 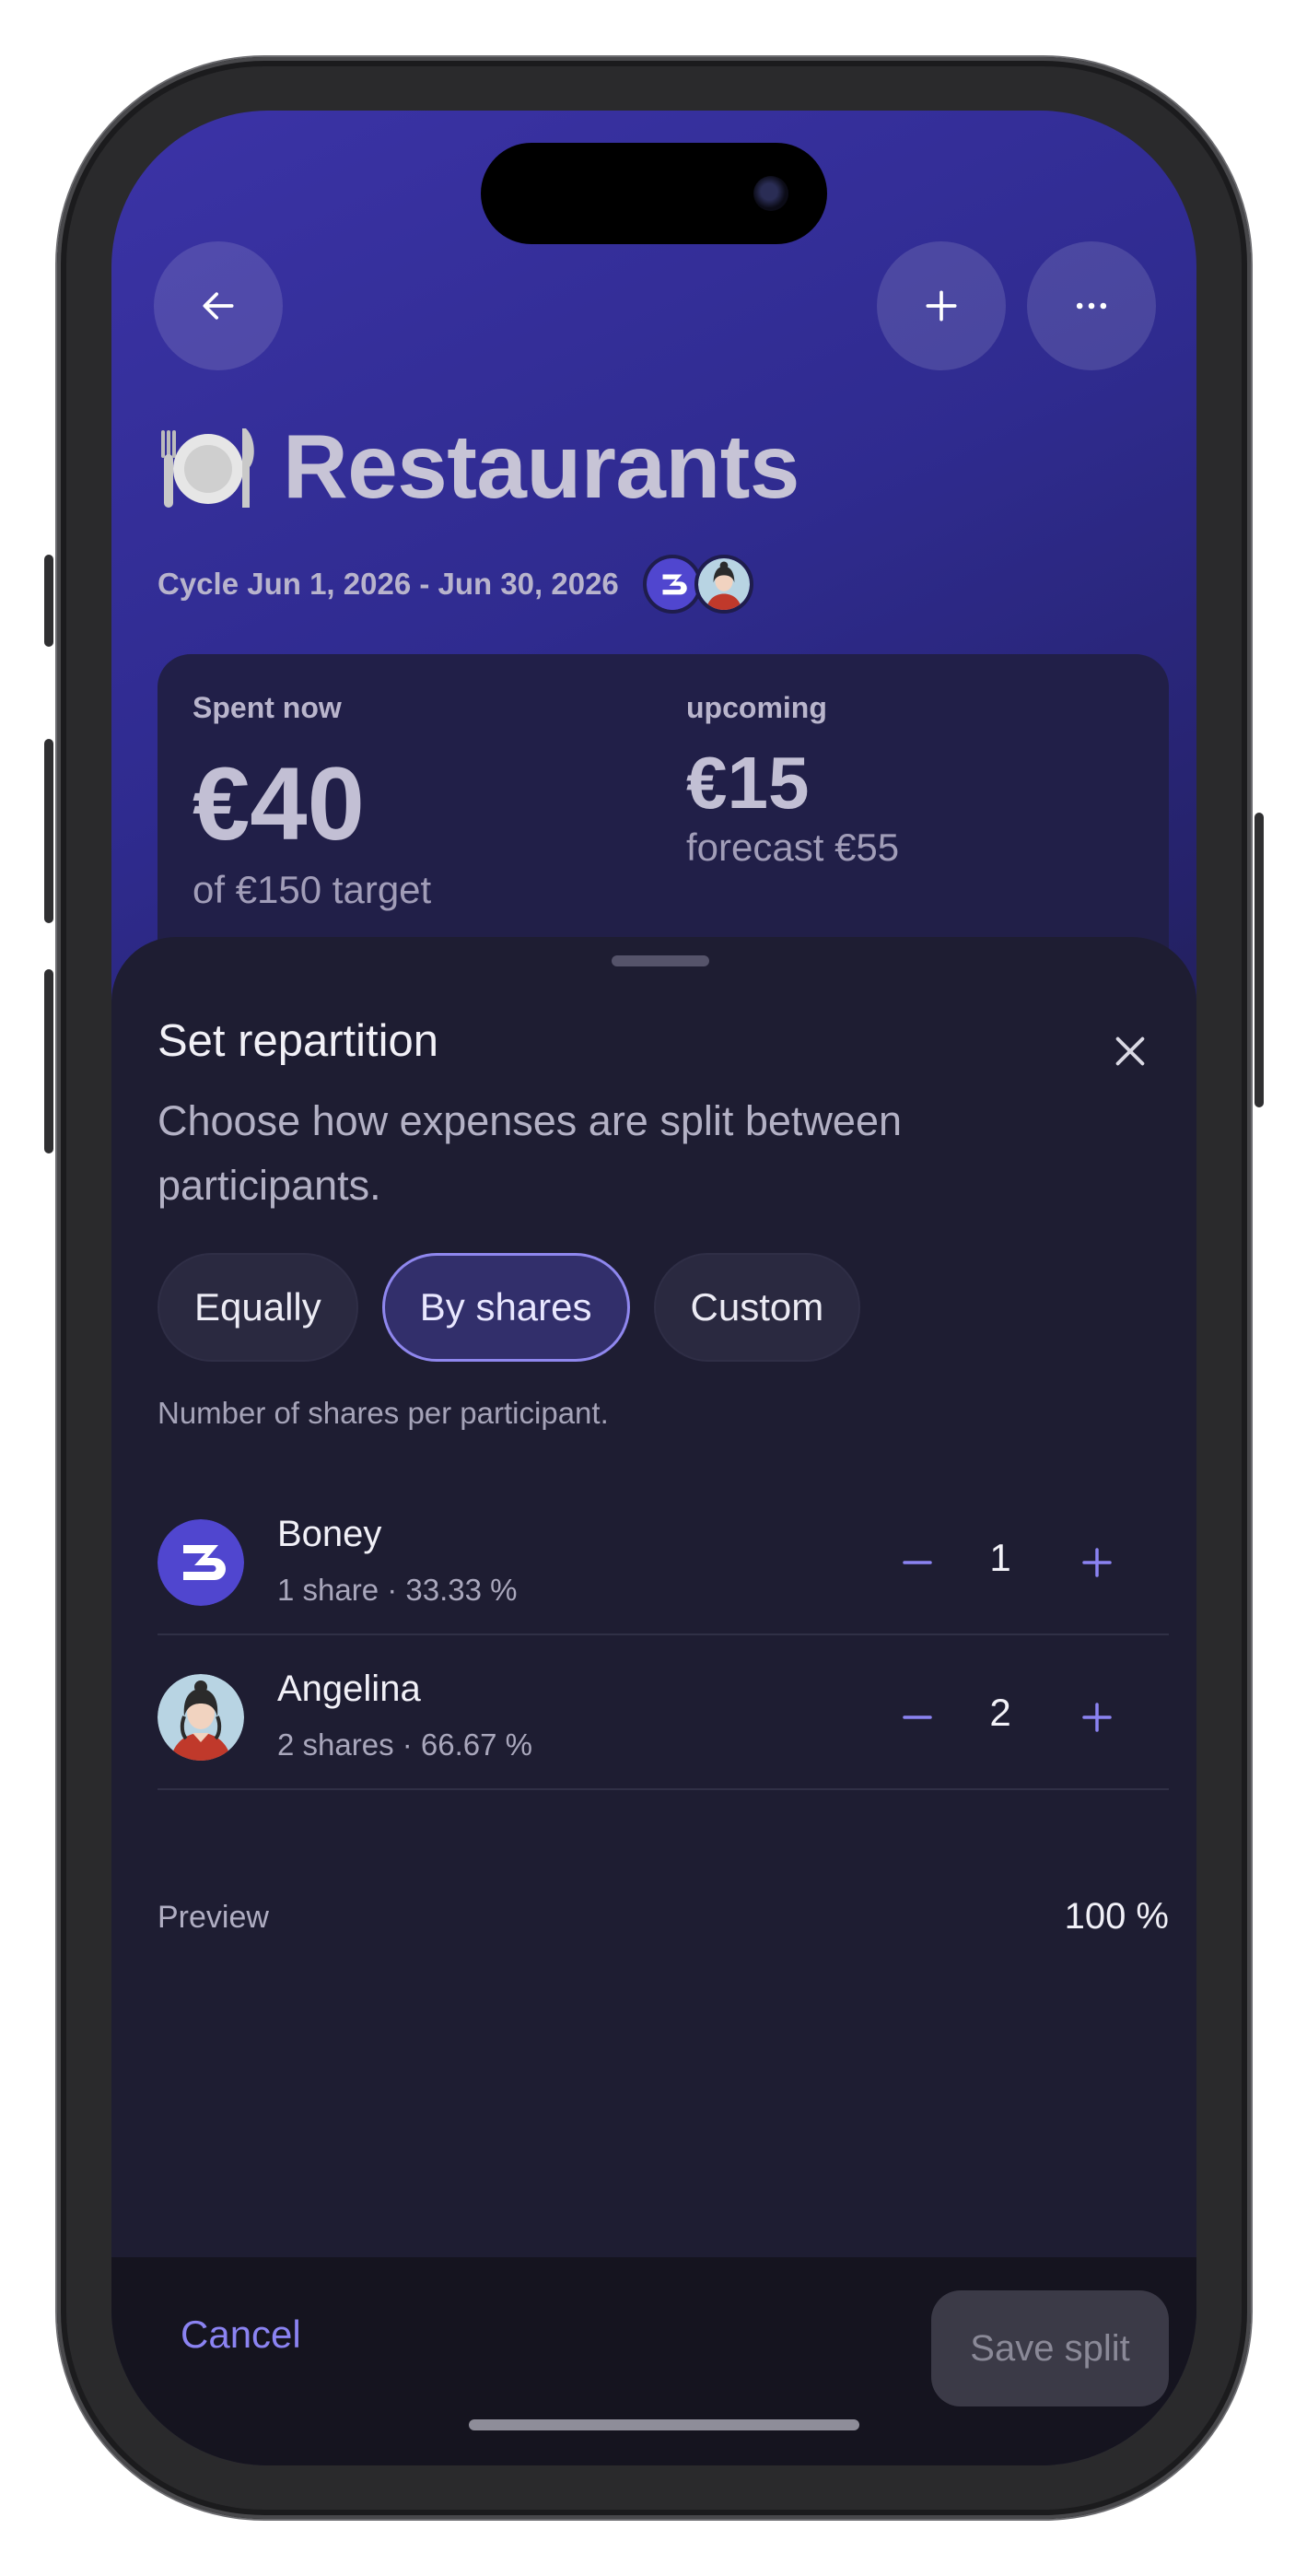 What do you see at coordinates (312, 889) in the screenshot?
I see `target-text: of €150 target` at bounding box center [312, 889].